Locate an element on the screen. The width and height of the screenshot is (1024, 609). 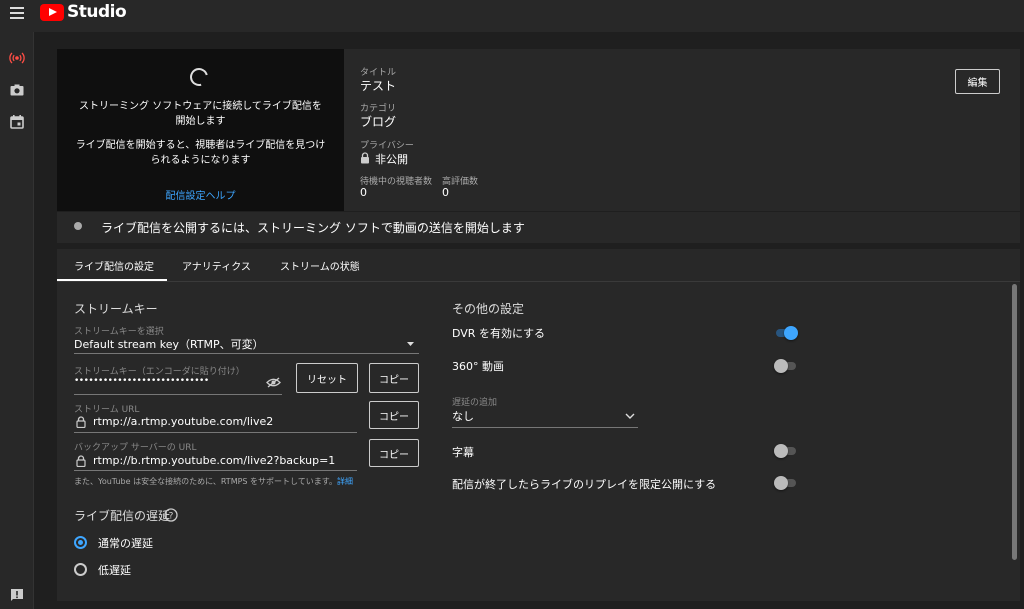
rtmps-learn-more-link: 詳細 is located at coordinates (345, 481).